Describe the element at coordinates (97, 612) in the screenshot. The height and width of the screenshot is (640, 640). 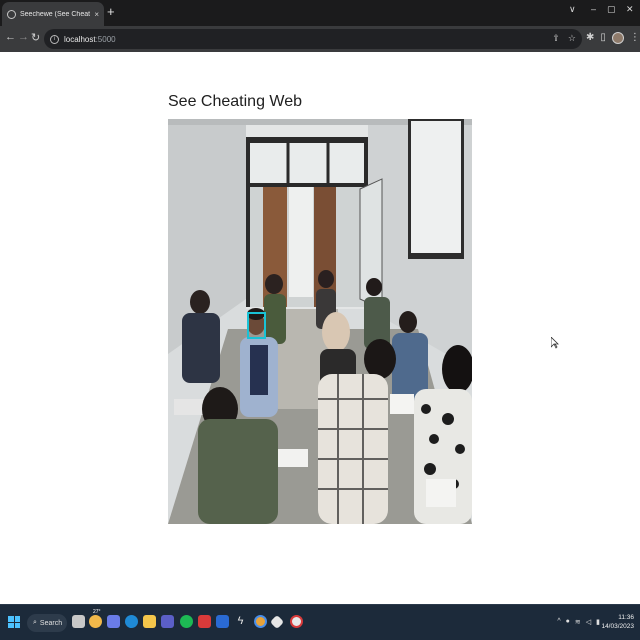
I see `weather-temp: 27°` at that location.